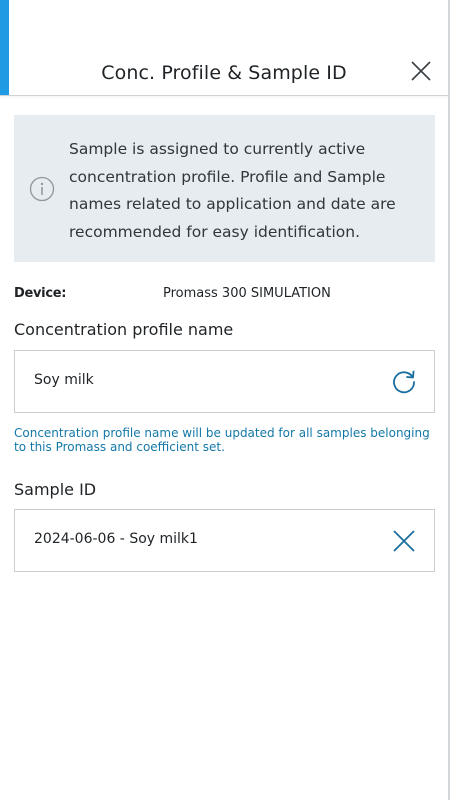 Image resolution: width=450 pixels, height=800 pixels. I want to click on dialog-header: Conc. Profile & Sample ID, so click(224, 48).